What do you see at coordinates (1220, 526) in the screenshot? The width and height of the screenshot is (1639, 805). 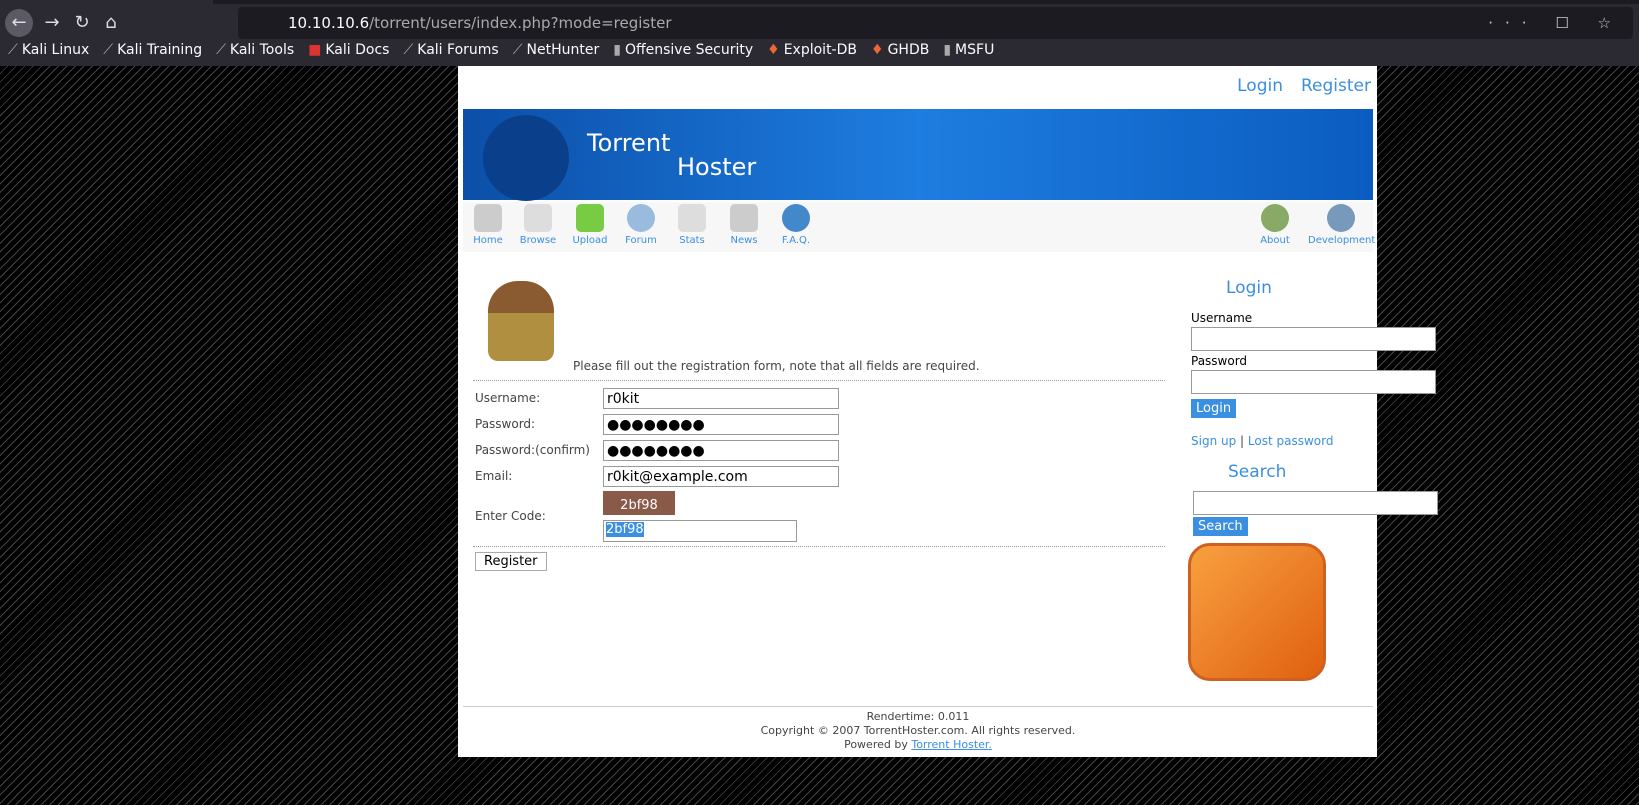 I see `search-button: Search` at bounding box center [1220, 526].